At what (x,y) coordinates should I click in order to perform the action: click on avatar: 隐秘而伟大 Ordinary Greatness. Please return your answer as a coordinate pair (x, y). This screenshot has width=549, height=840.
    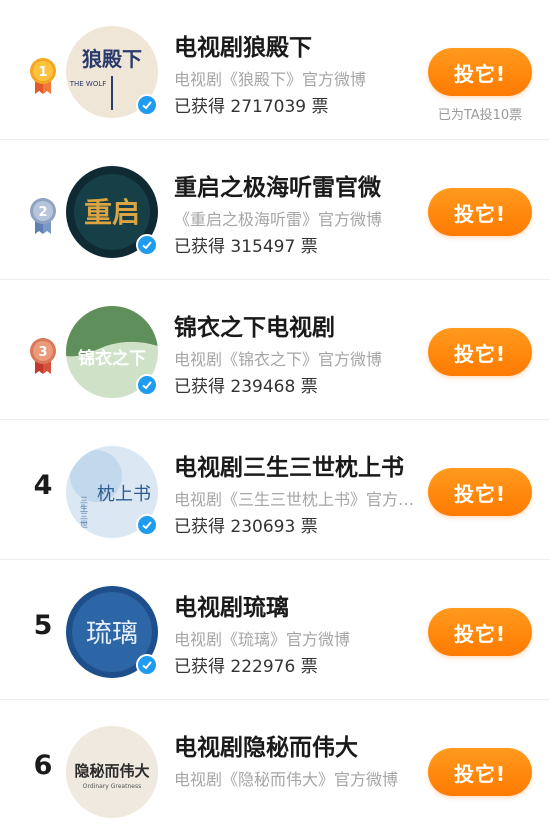
    Looking at the image, I should click on (112, 772).